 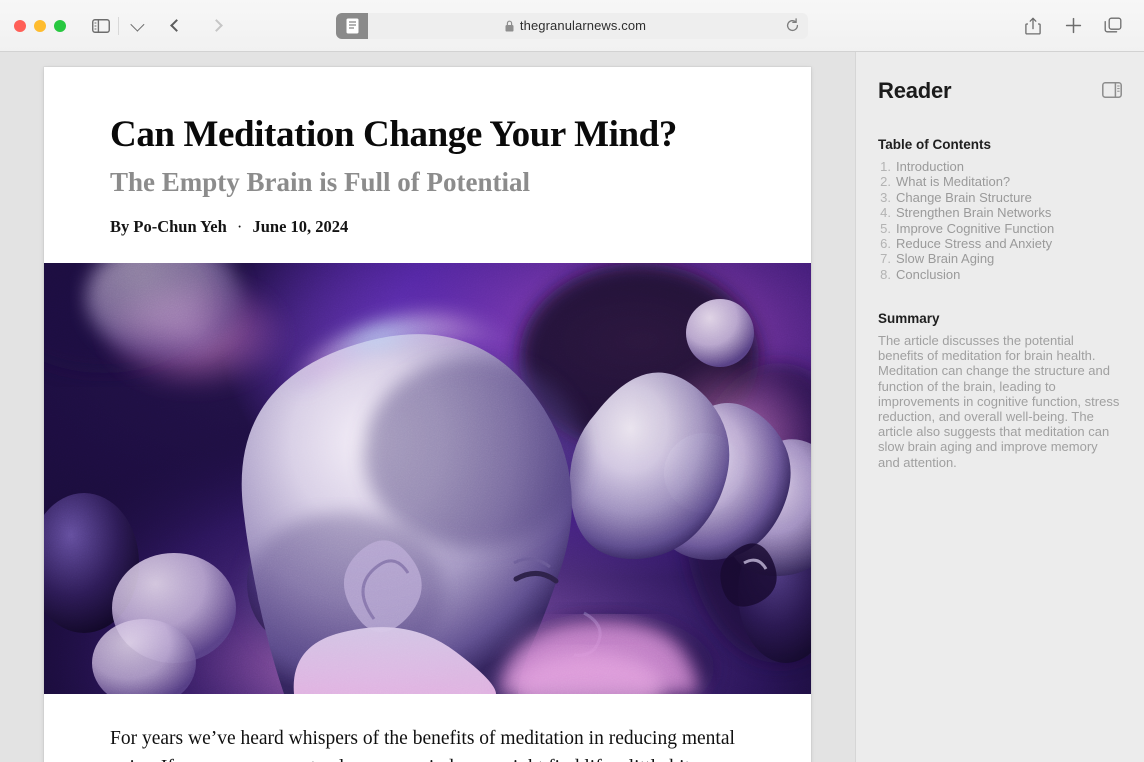 I want to click on url-field: thegranularnews.com, so click(x=585, y=25).